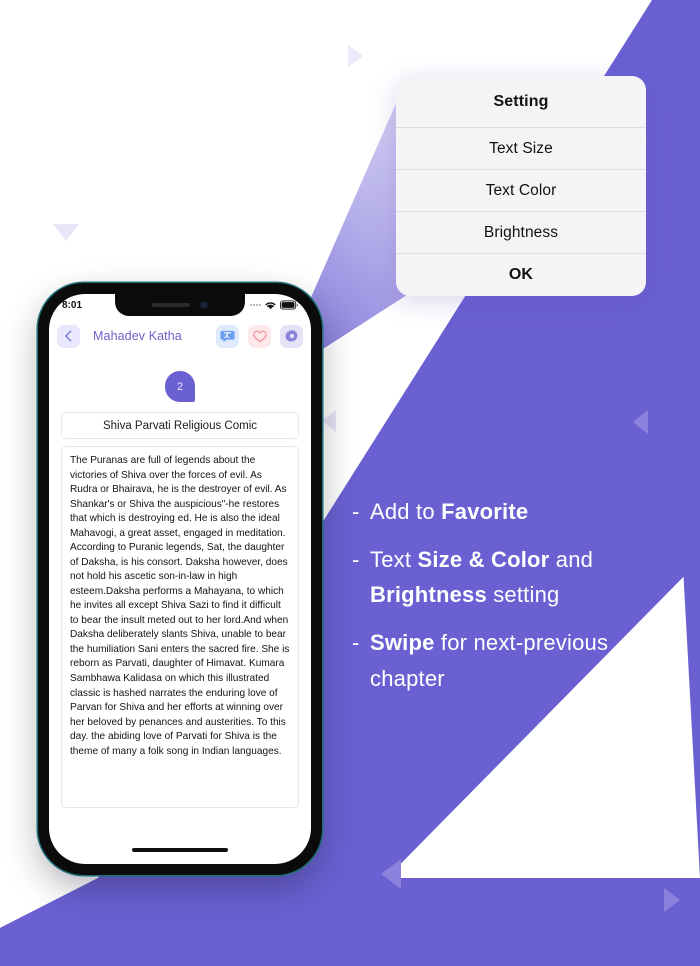 This screenshot has width=700, height=966. I want to click on status-indicators, so click(274, 305).